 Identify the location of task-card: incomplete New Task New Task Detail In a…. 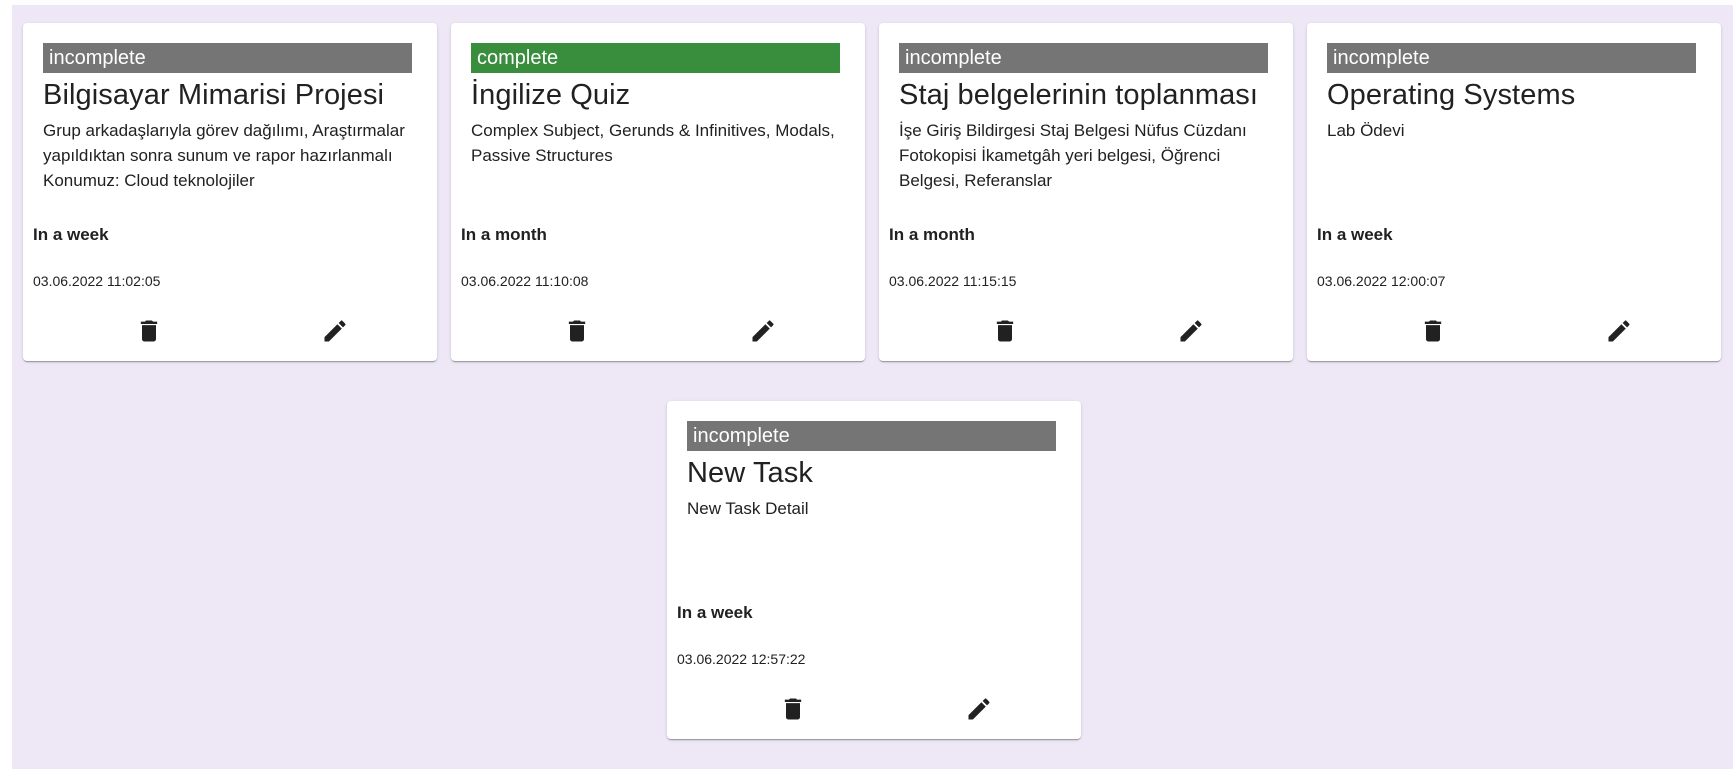
(874, 570).